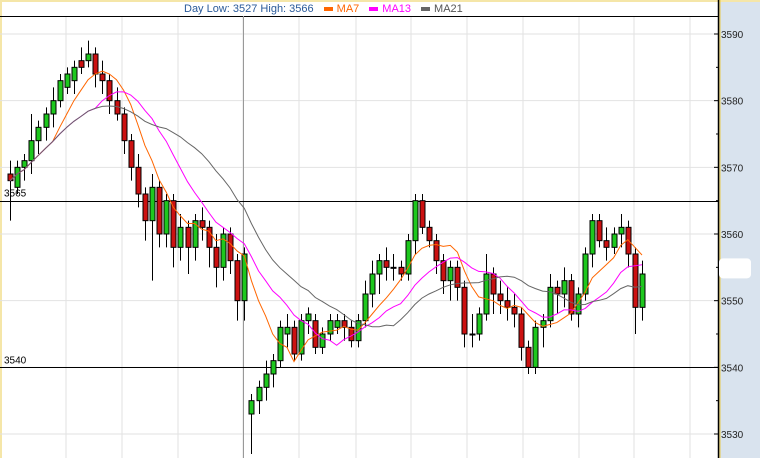 The height and width of the screenshot is (458, 760). I want to click on chart-legend: Day Low: 3527 High: 3566 MA7 MA13 MA21, so click(323, 9).